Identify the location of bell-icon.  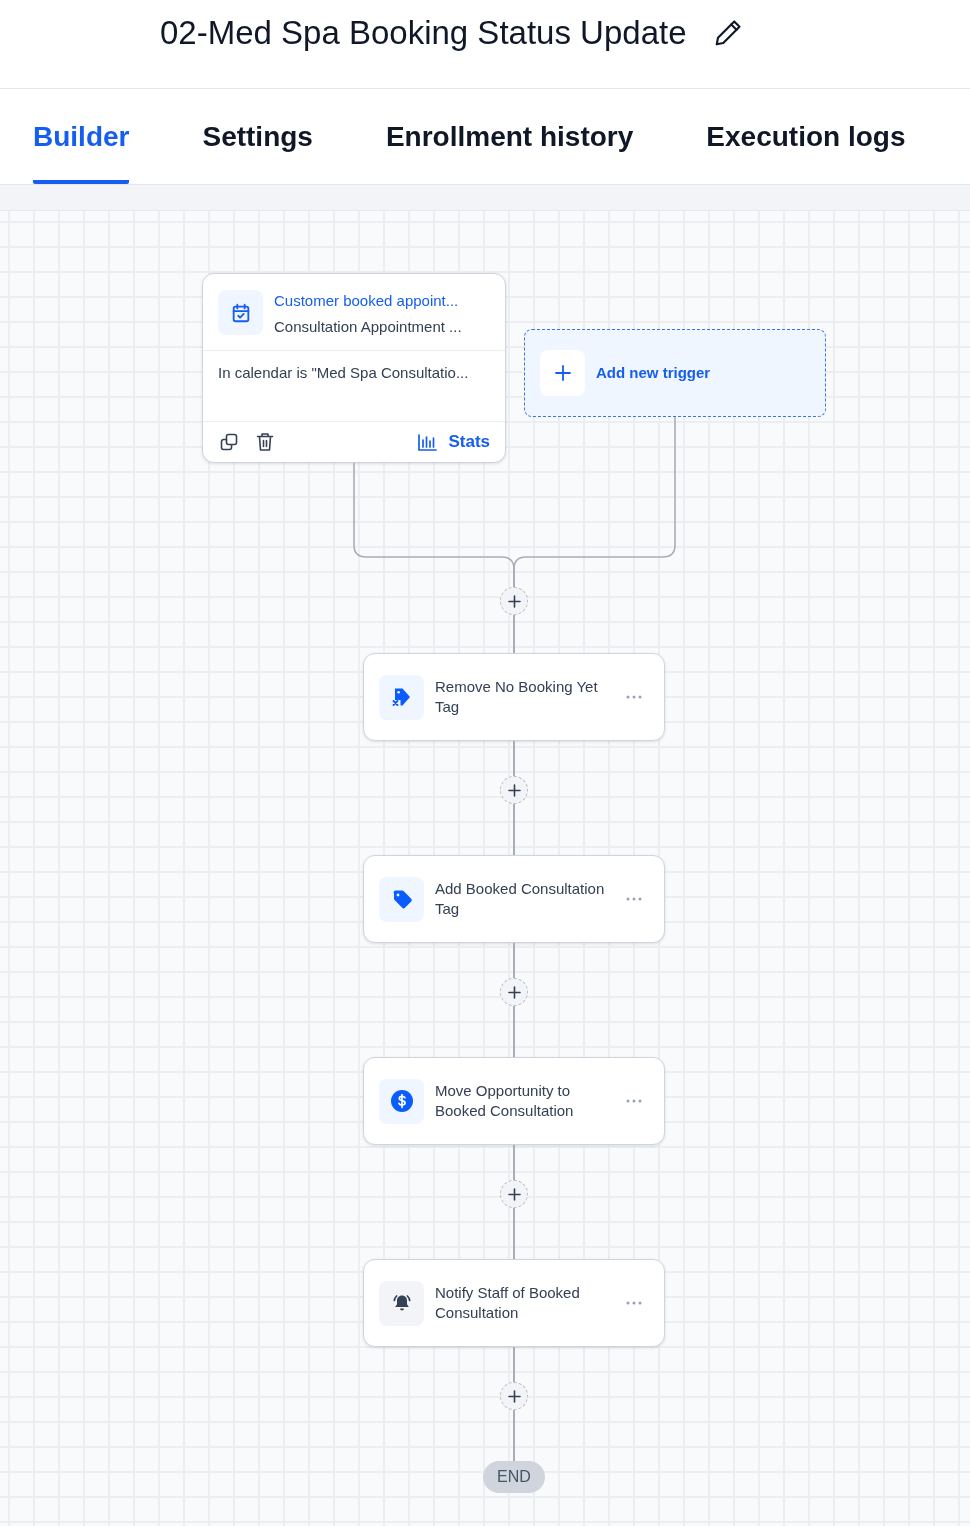
(401, 1303).